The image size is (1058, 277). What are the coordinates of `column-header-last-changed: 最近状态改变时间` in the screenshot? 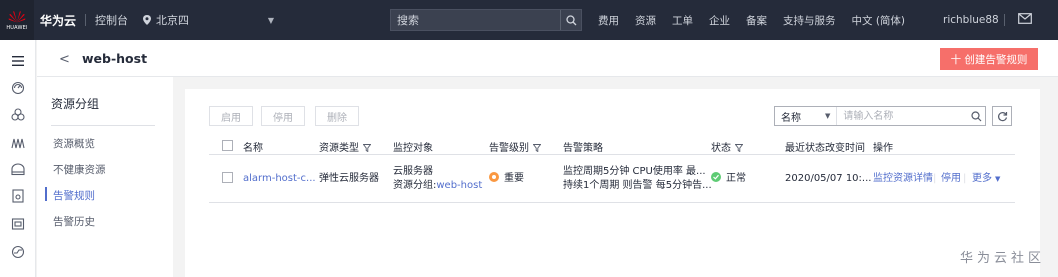 It's located at (825, 148).